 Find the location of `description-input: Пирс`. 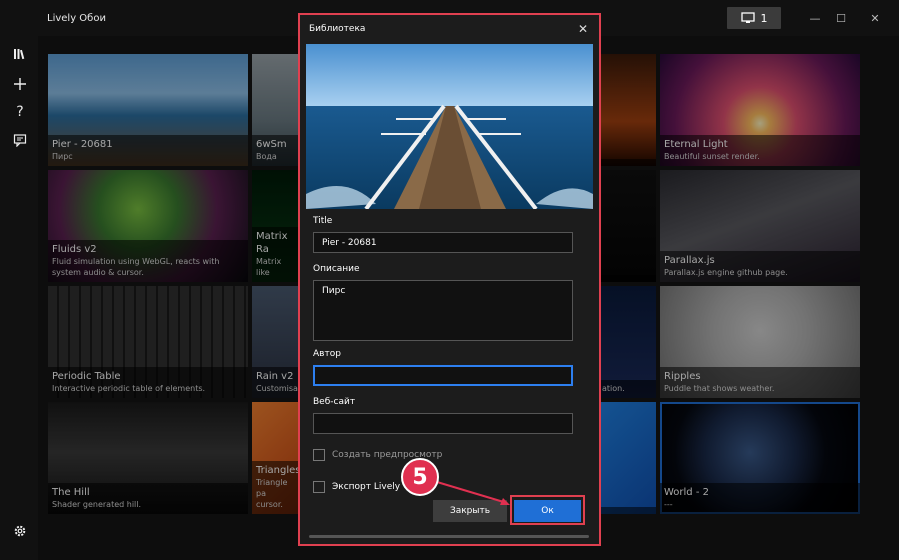

description-input: Пирс is located at coordinates (443, 310).